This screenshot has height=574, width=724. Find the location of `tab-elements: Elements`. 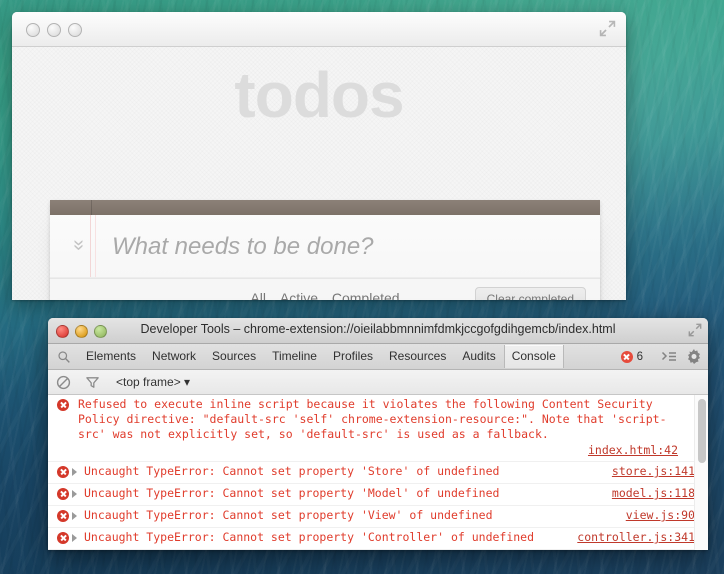

tab-elements: Elements is located at coordinates (111, 356).